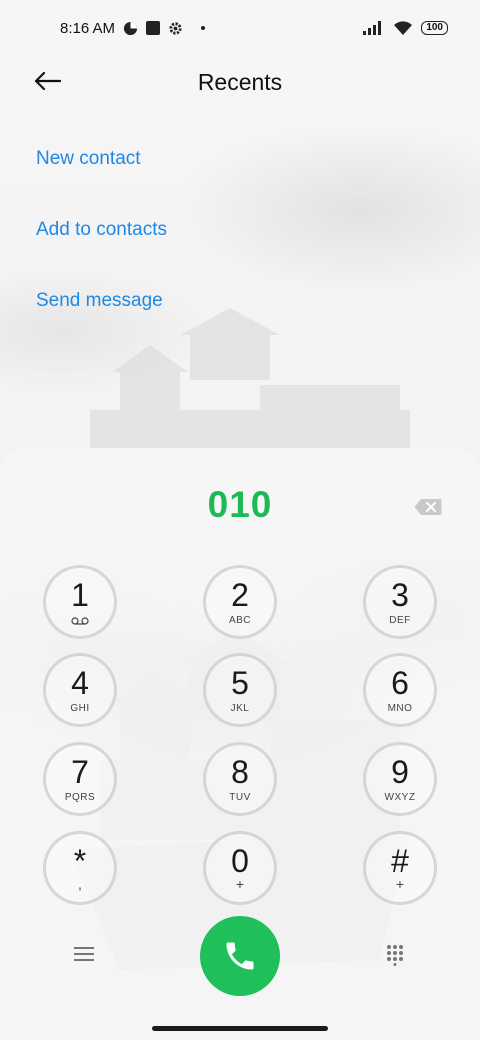  Describe the element at coordinates (80, 771) in the screenshot. I see `key-digit: 7` at that location.